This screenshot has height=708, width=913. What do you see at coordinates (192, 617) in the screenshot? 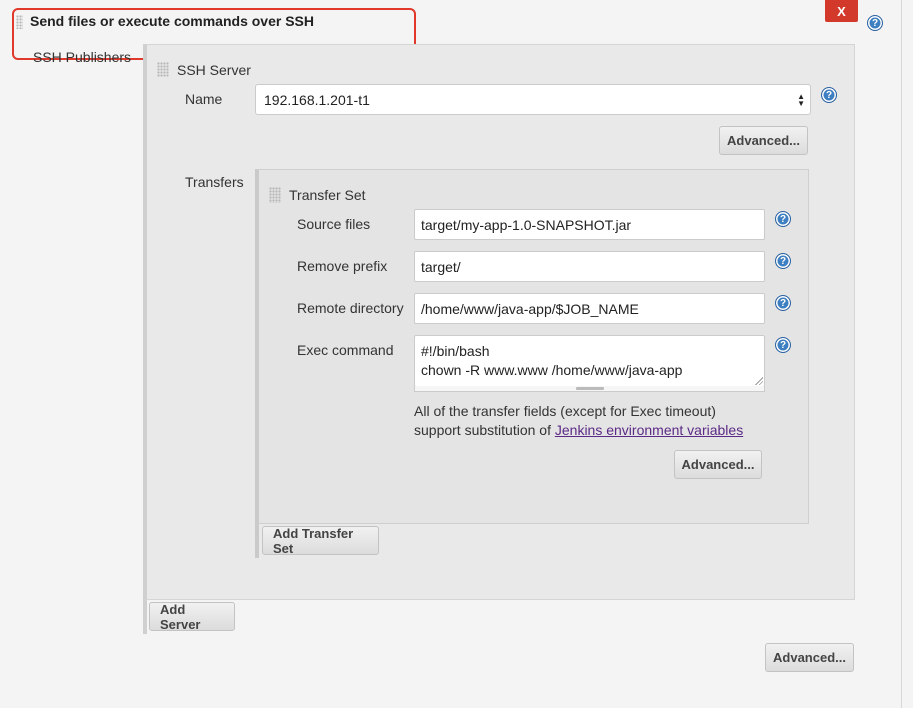
I see `add-server-button: Add Server` at bounding box center [192, 617].